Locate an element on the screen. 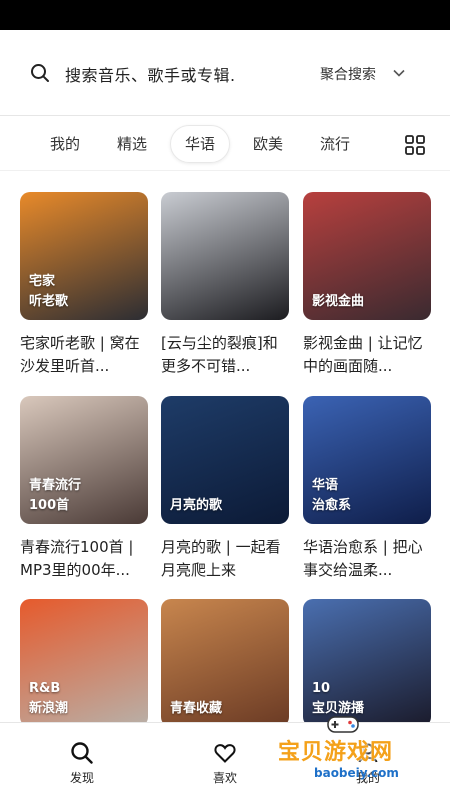 This screenshot has height=800, width=450. playlist-card: 10 宝贝游播 is located at coordinates (367, 663).